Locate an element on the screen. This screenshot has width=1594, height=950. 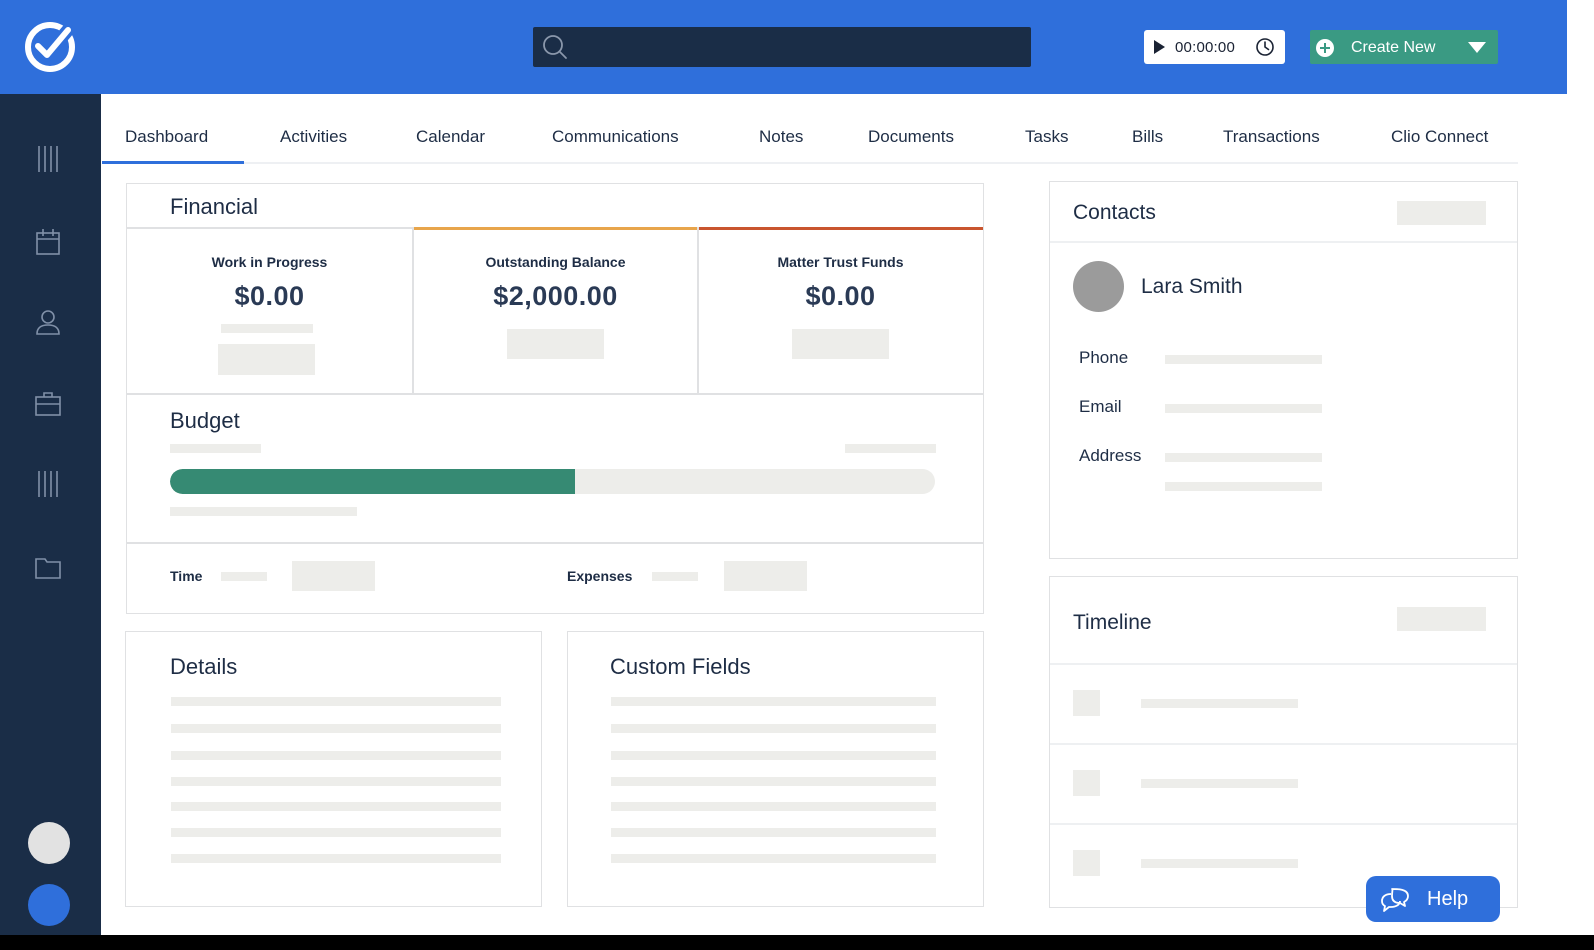
briefcase-icon is located at coordinates (48, 404).